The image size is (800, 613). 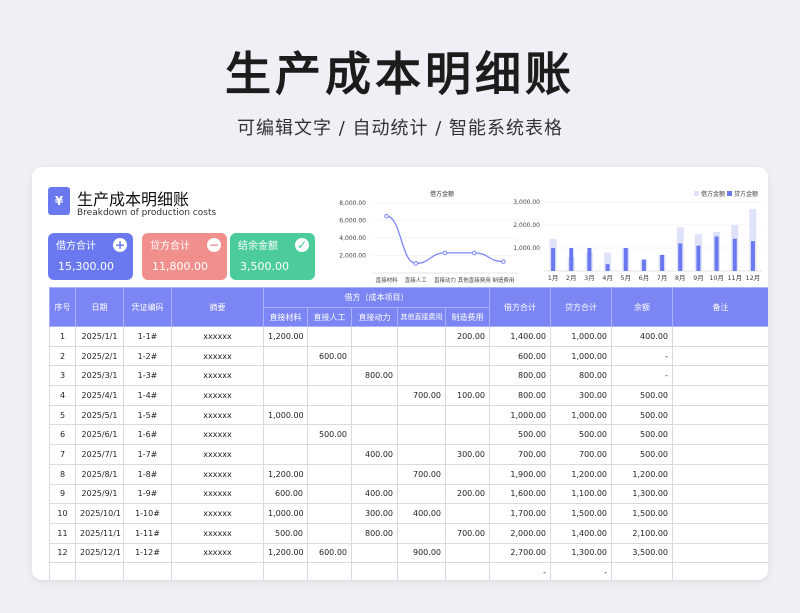 What do you see at coordinates (421, 513) in the screenshot?
I see `cell-other: 400.00` at bounding box center [421, 513].